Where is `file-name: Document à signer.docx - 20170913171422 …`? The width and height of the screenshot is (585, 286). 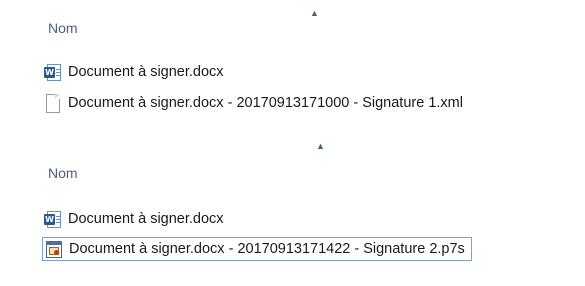 file-name: Document à signer.docx - 20170913171422 … is located at coordinates (267, 249).